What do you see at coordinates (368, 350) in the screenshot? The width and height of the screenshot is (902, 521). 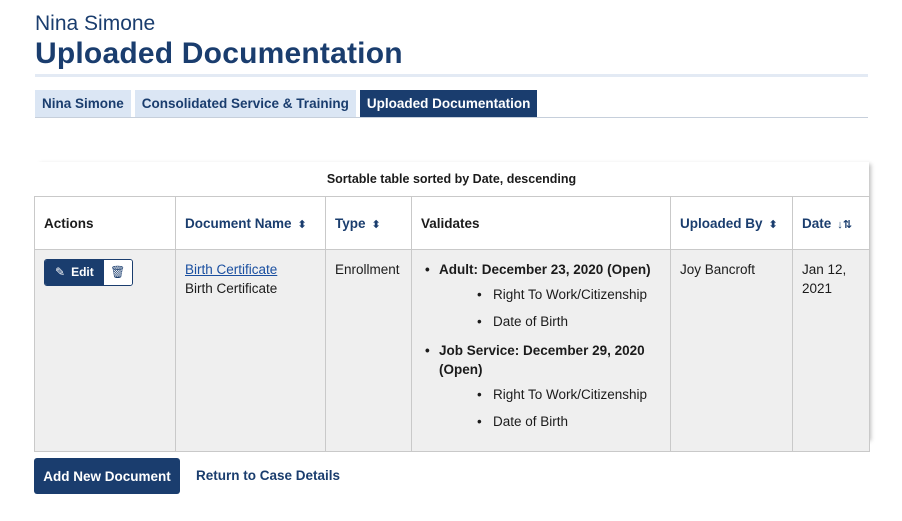 I see `type-cell: Enrollment` at bounding box center [368, 350].